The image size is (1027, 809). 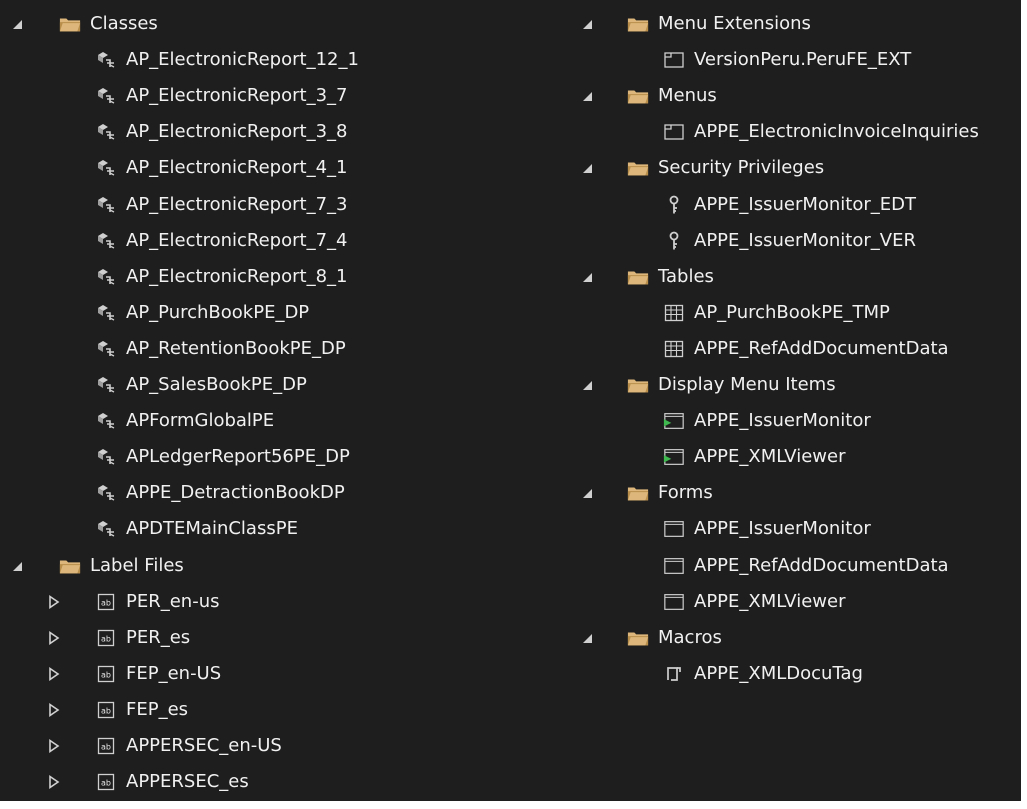 What do you see at coordinates (690, 637) in the screenshot?
I see `folder-label: Macros` at bounding box center [690, 637].